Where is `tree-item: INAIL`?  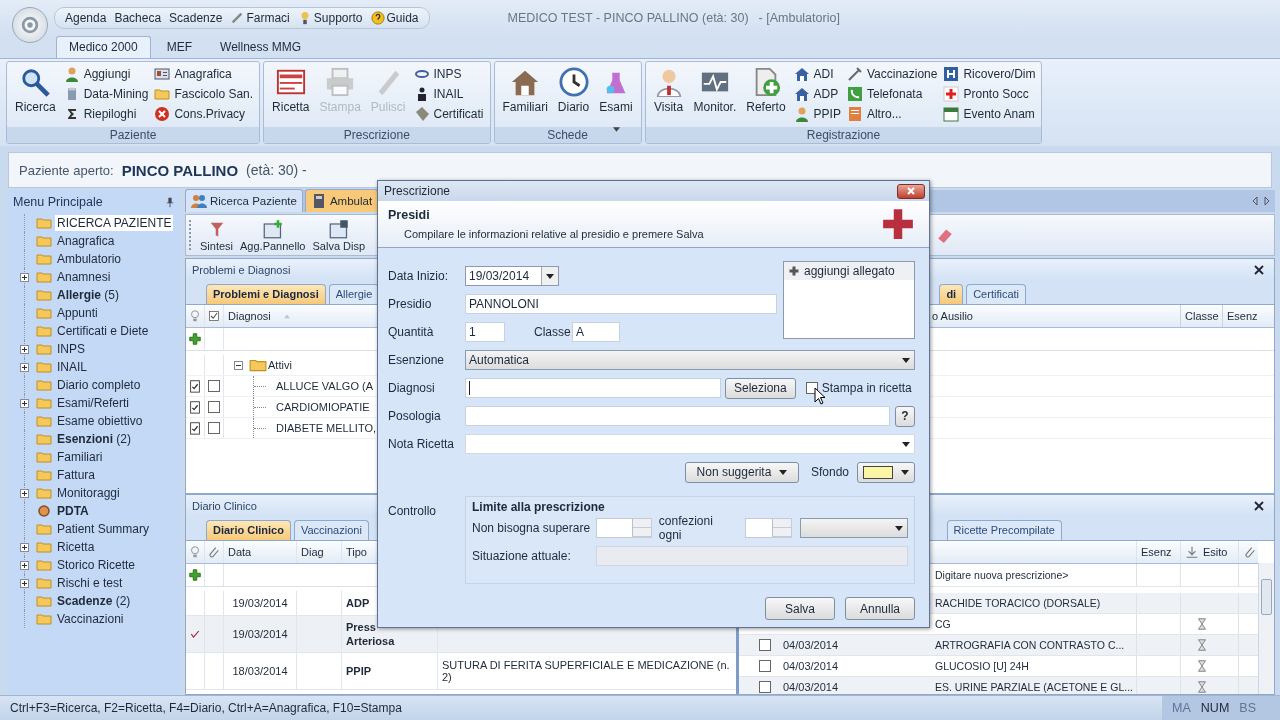 tree-item: INAIL is located at coordinates (72, 367).